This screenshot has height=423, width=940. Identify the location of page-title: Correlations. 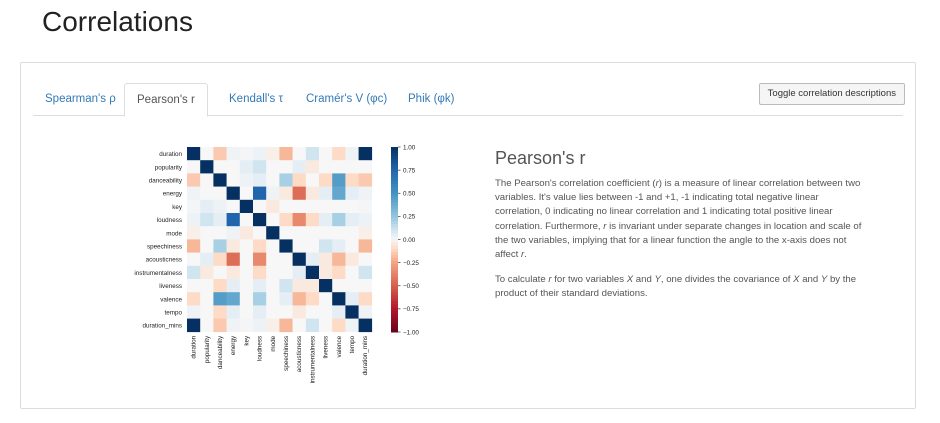
(117, 21).